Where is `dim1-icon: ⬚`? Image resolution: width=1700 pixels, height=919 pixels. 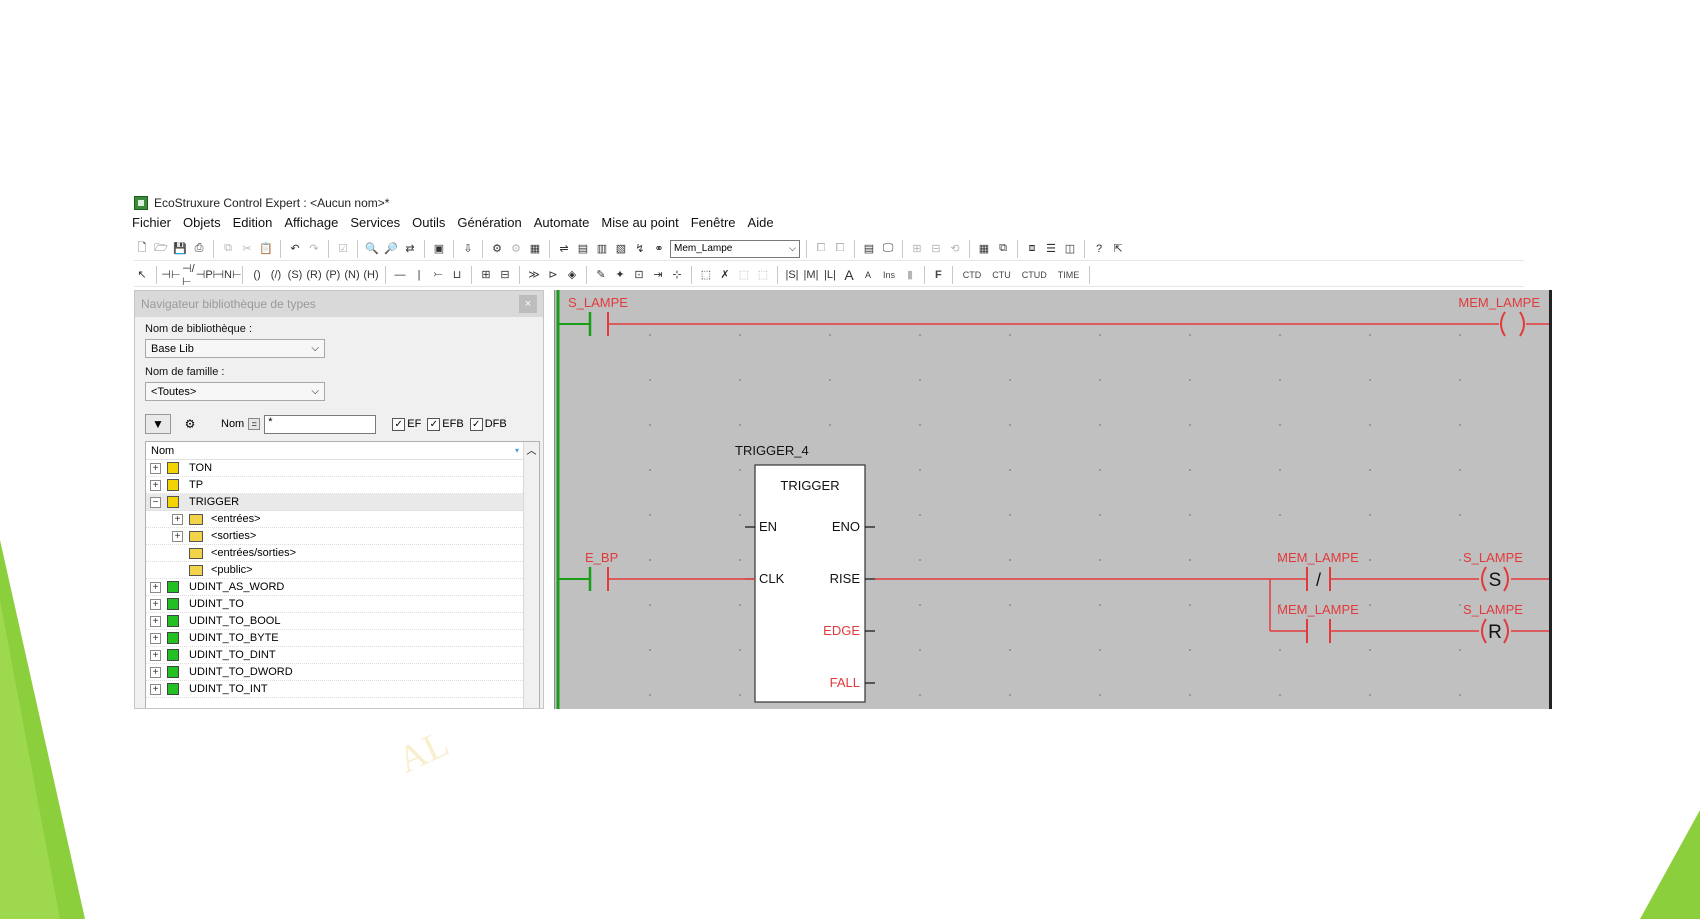
dim1-icon: ⬚ is located at coordinates (744, 275).